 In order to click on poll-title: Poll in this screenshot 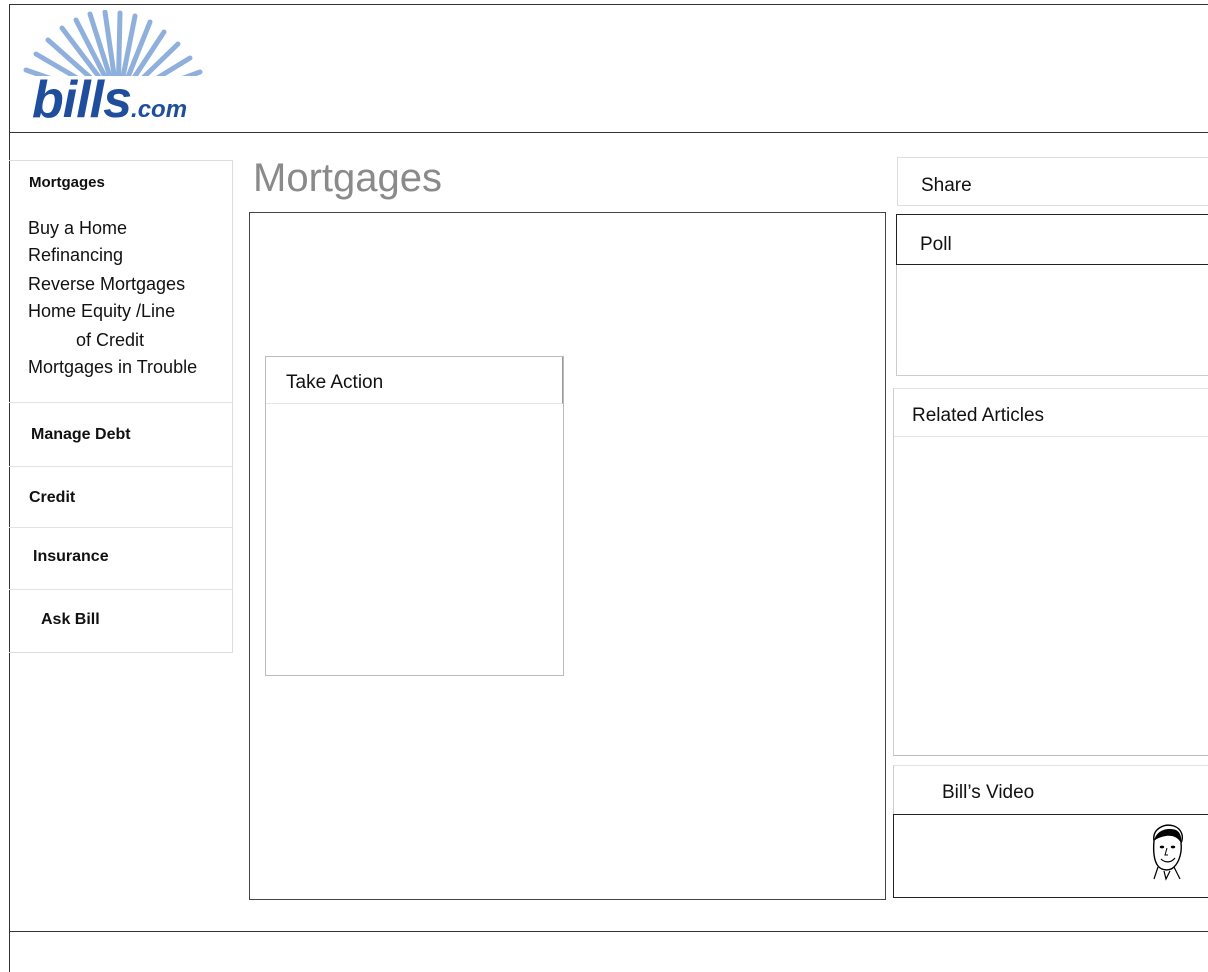, I will do `click(936, 244)`.